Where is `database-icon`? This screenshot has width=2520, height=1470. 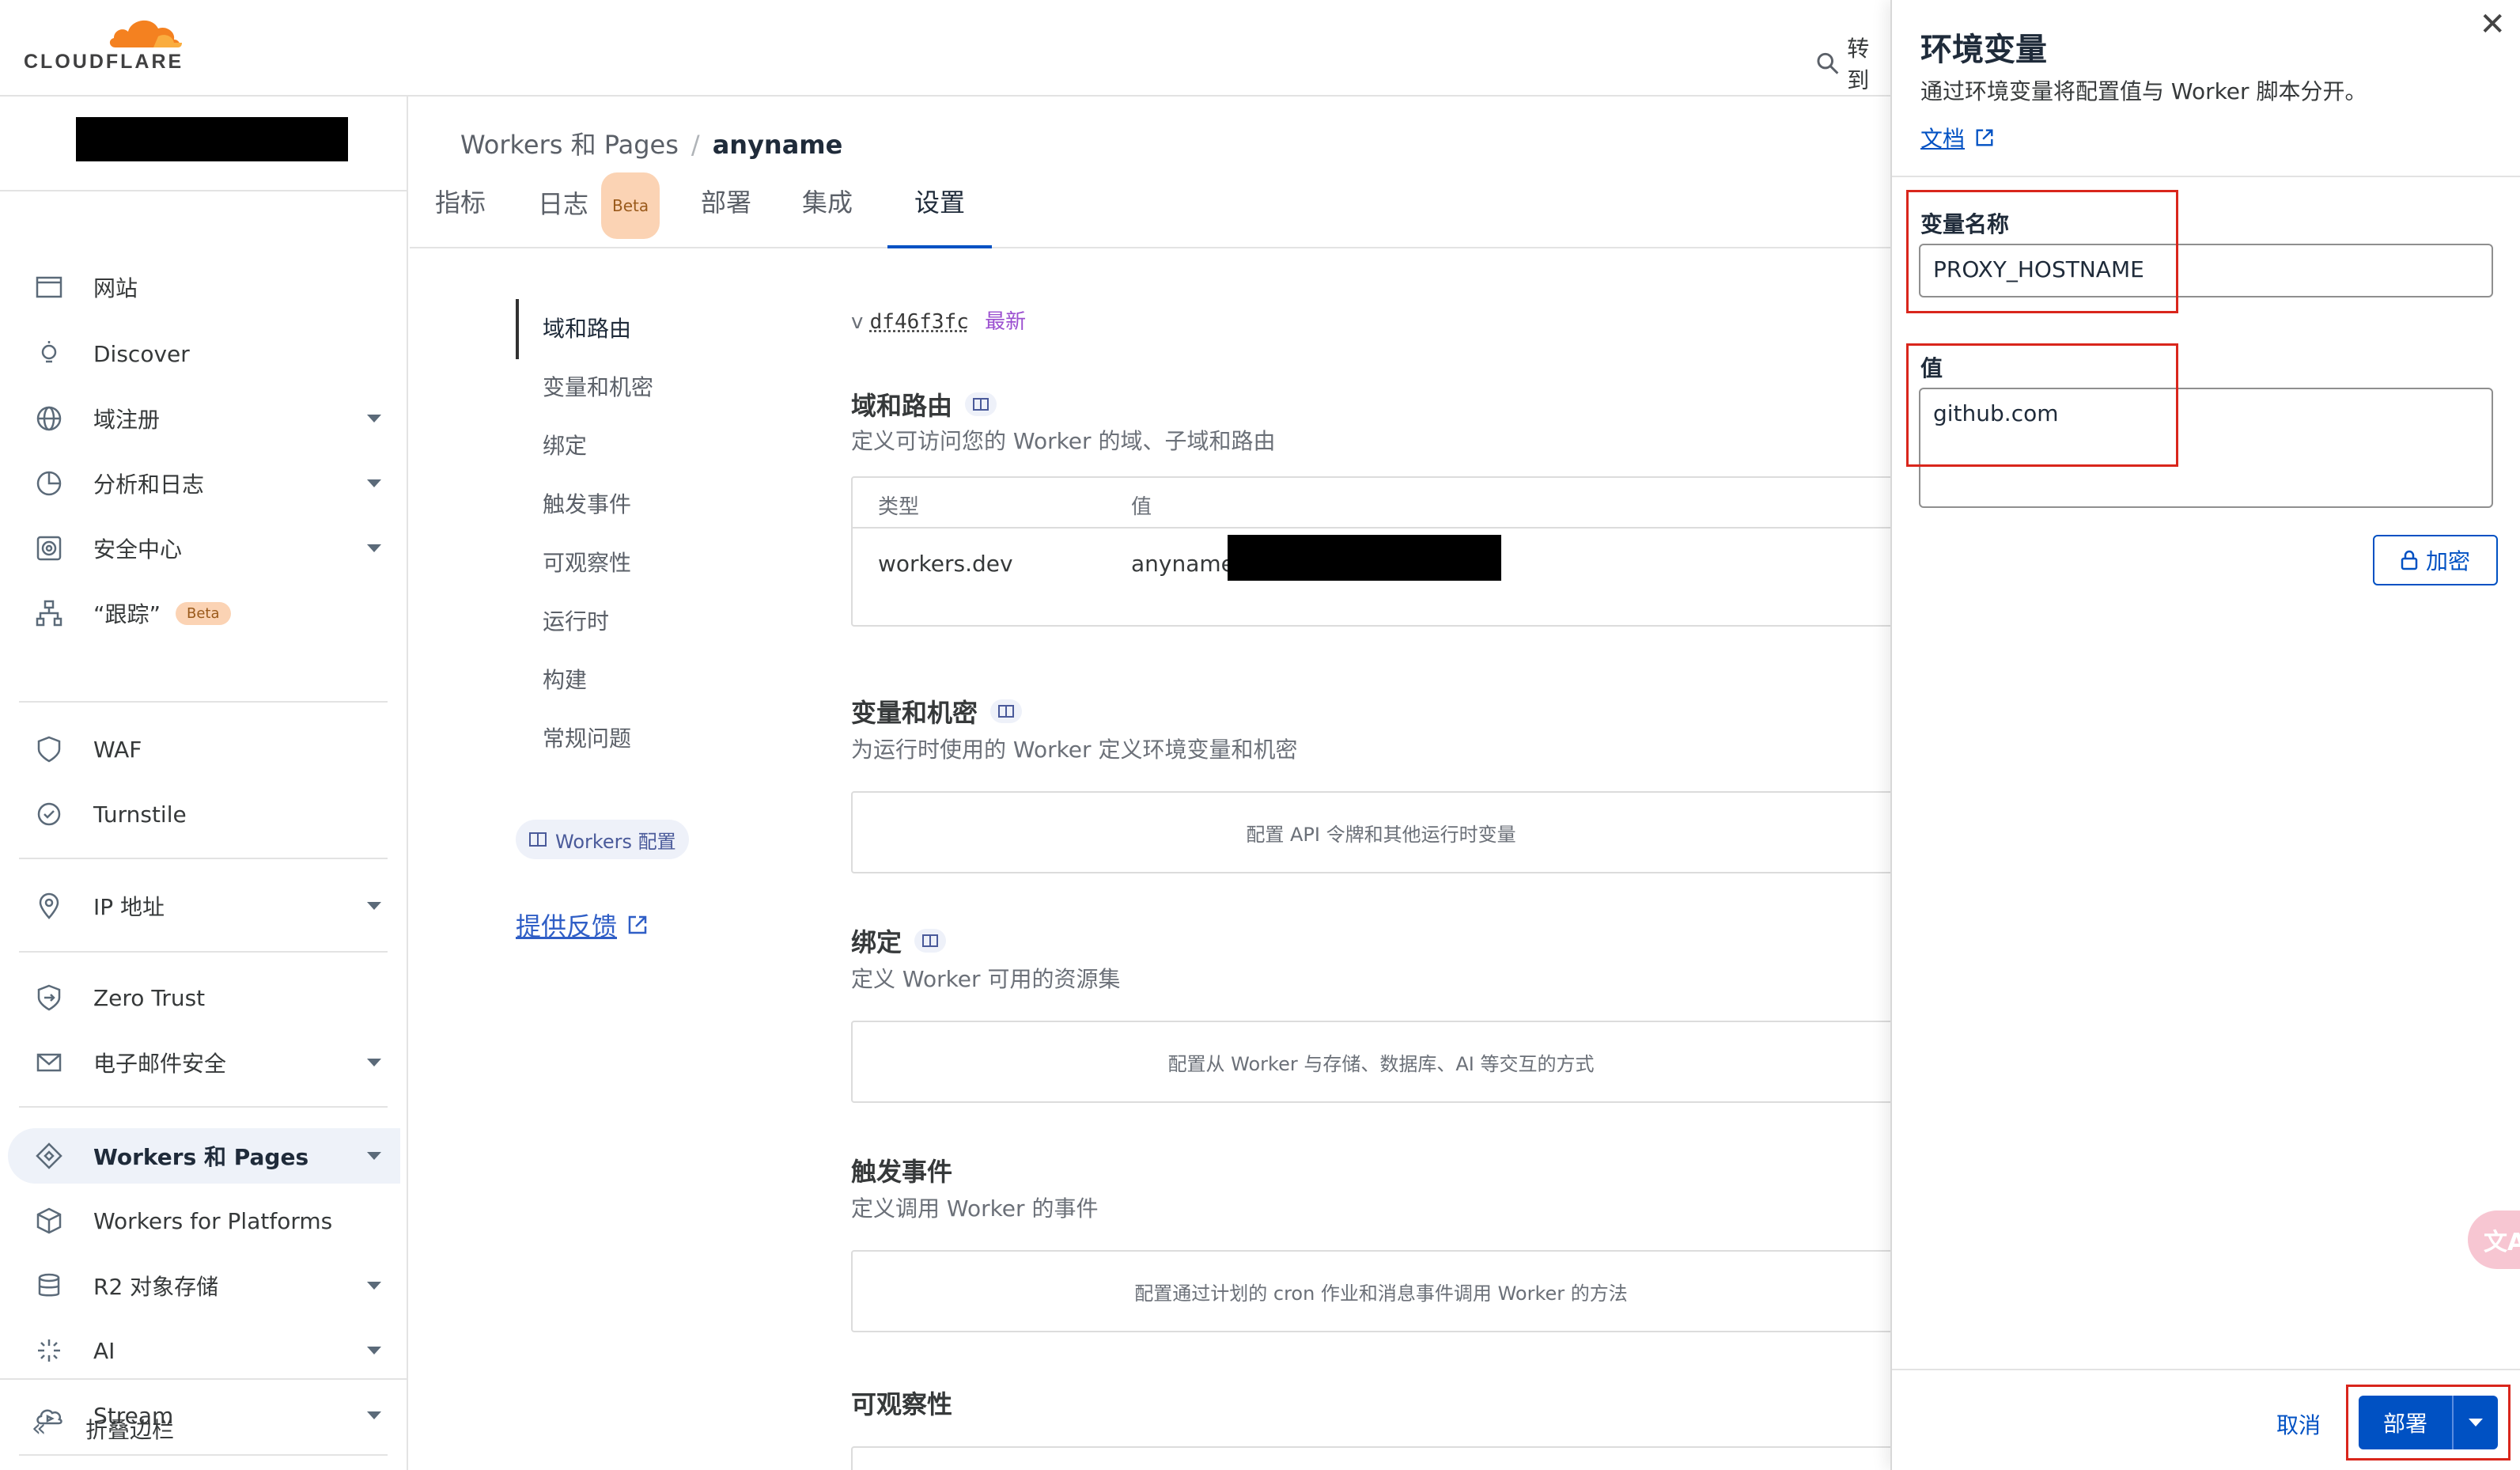
database-icon is located at coordinates (49, 1285).